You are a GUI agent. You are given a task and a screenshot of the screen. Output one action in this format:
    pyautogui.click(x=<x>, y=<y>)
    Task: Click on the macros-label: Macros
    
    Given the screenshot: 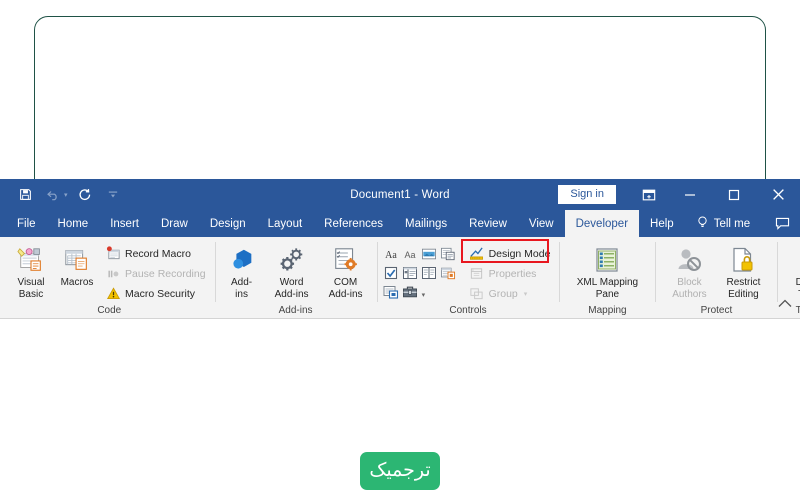 What is the action you would take?
    pyautogui.click(x=77, y=282)
    